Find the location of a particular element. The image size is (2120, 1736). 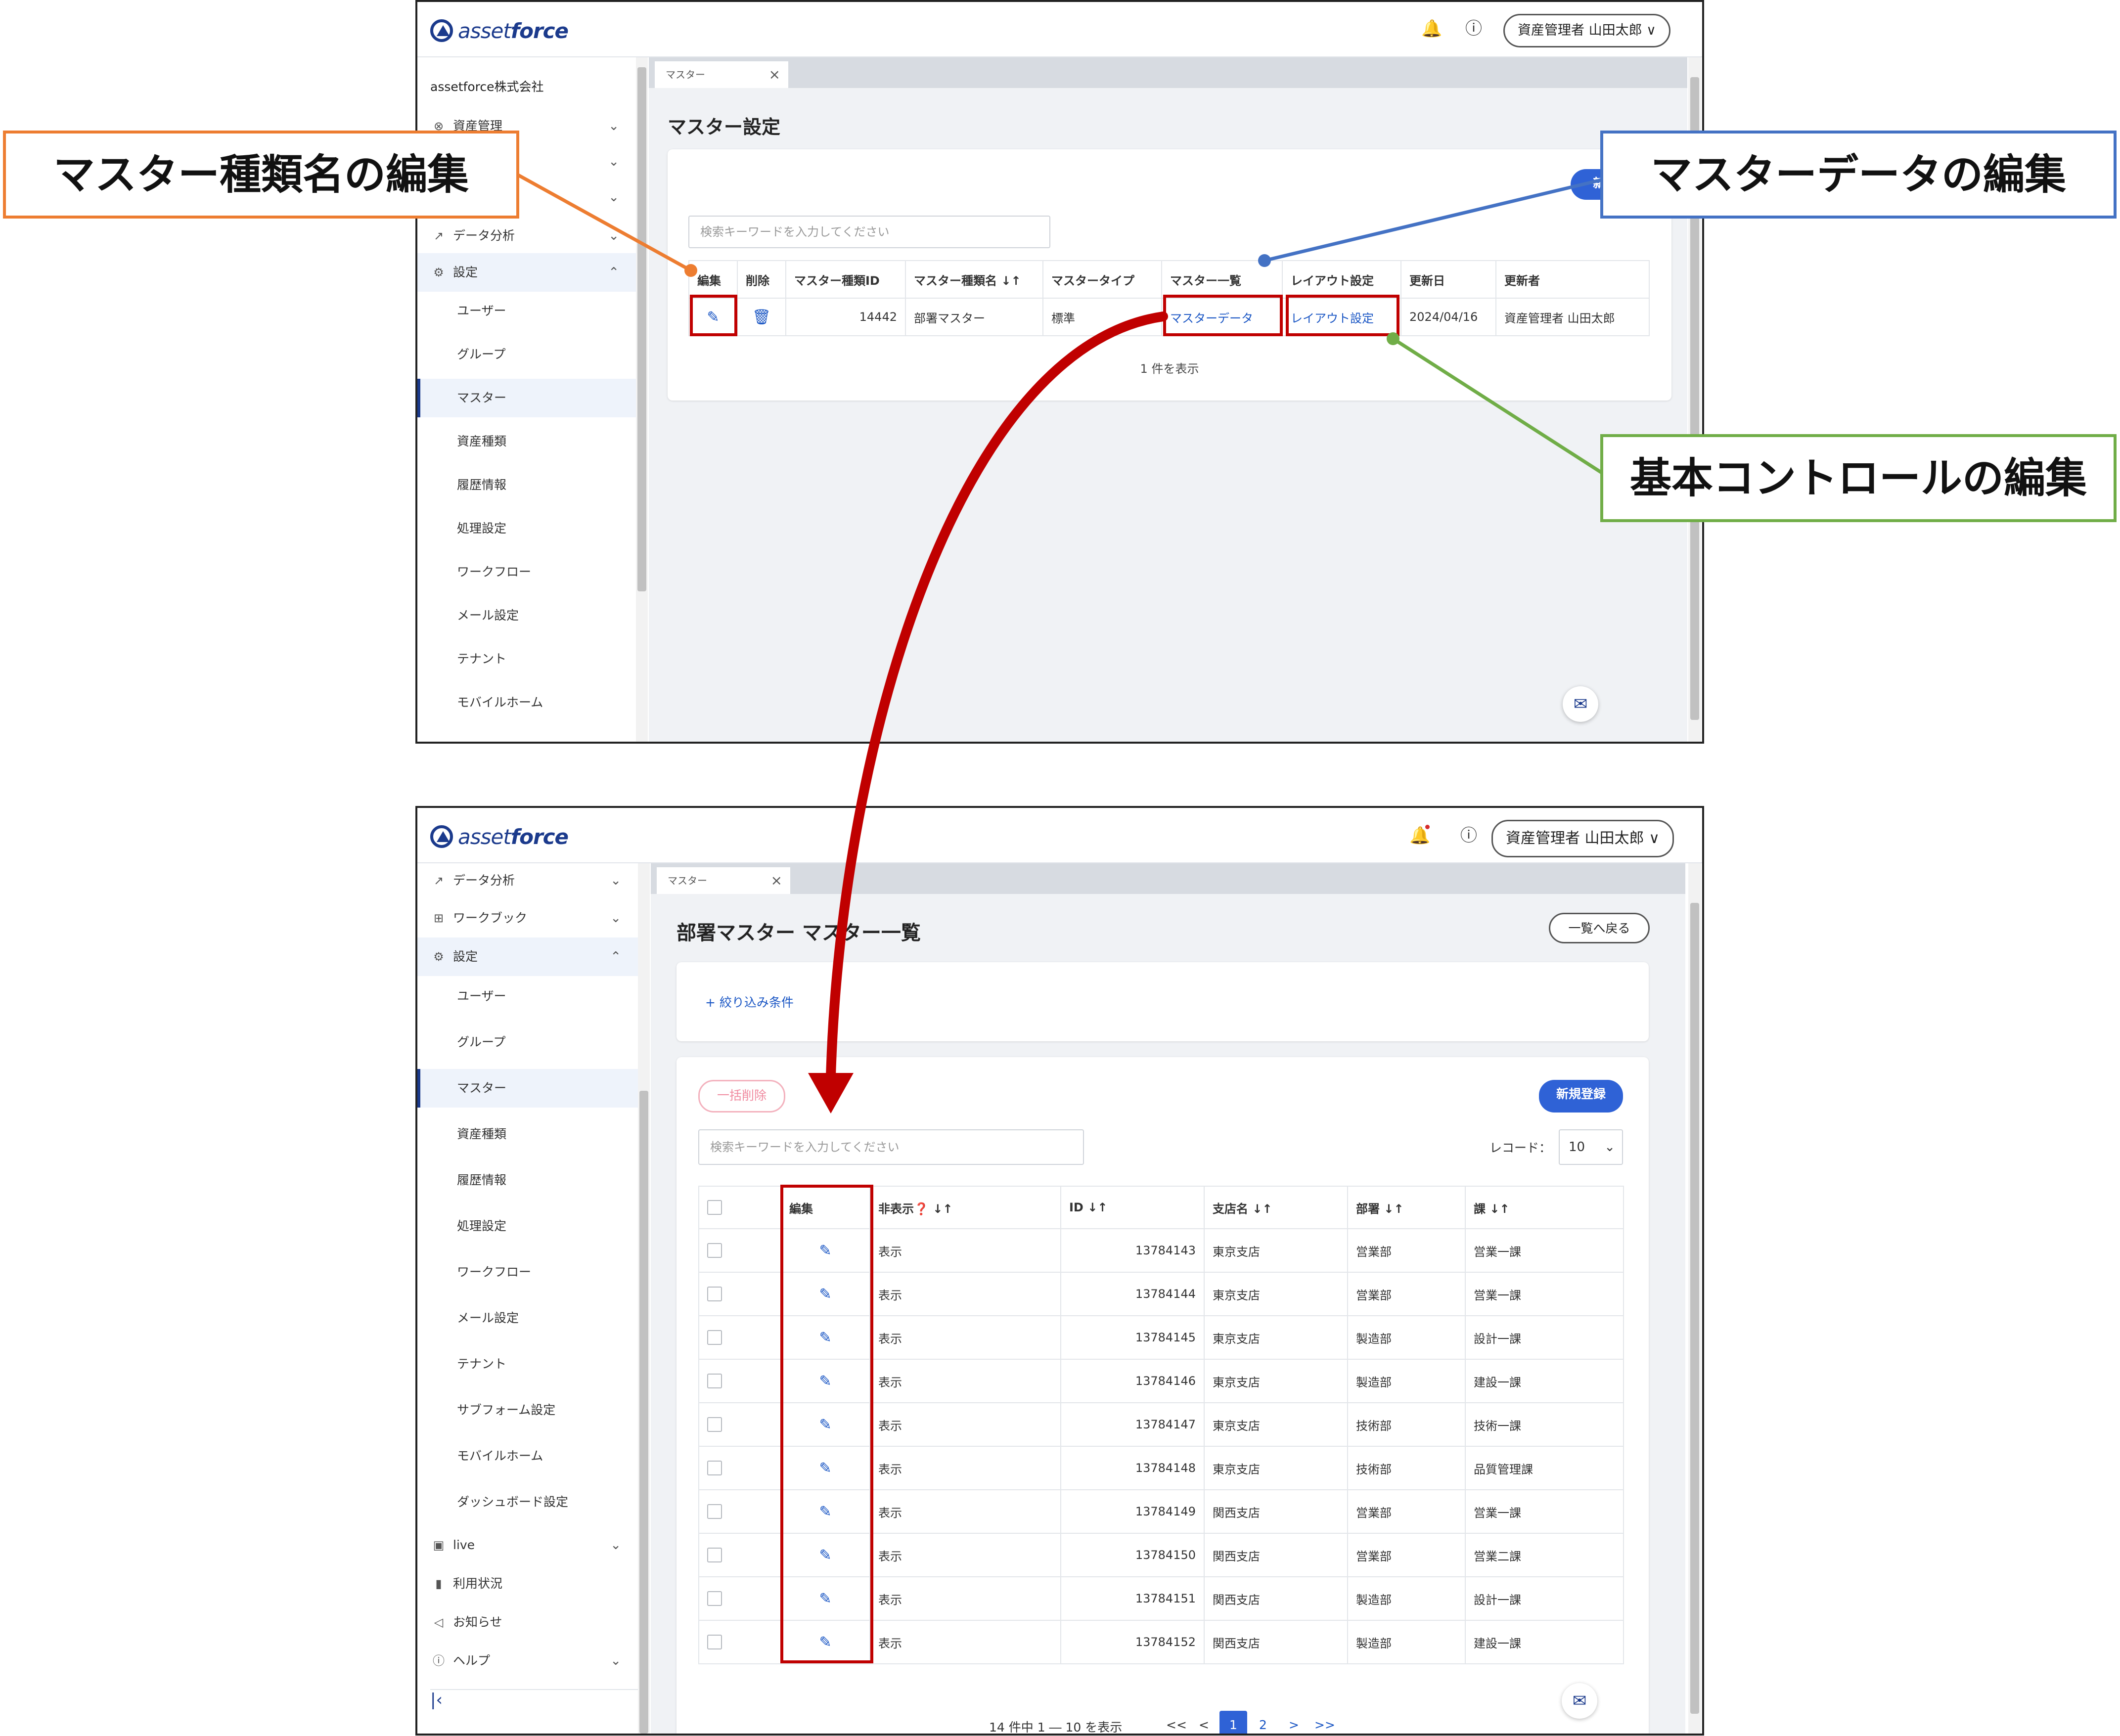

callout-basic-control: 基本コントロールの編集 is located at coordinates (1859, 478).